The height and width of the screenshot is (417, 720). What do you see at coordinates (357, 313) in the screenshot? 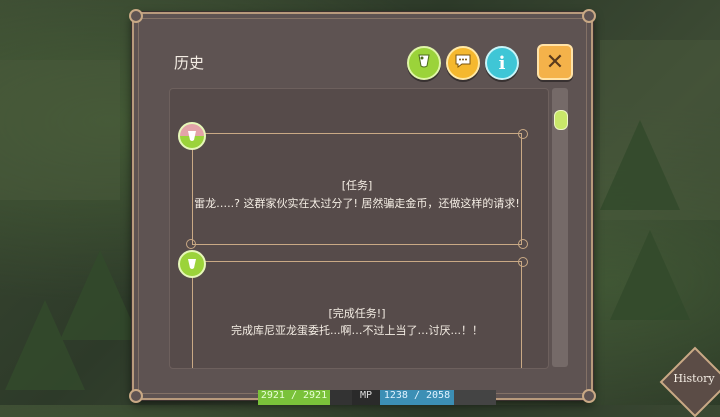
I see `entry-label: [完成任务!]` at bounding box center [357, 313].